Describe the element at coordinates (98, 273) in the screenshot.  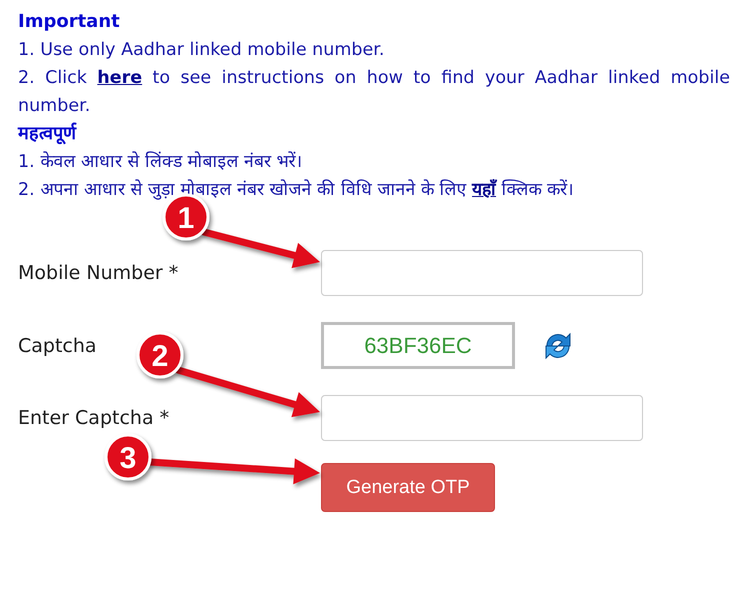
I see `field-label: Mobile Number *` at that location.